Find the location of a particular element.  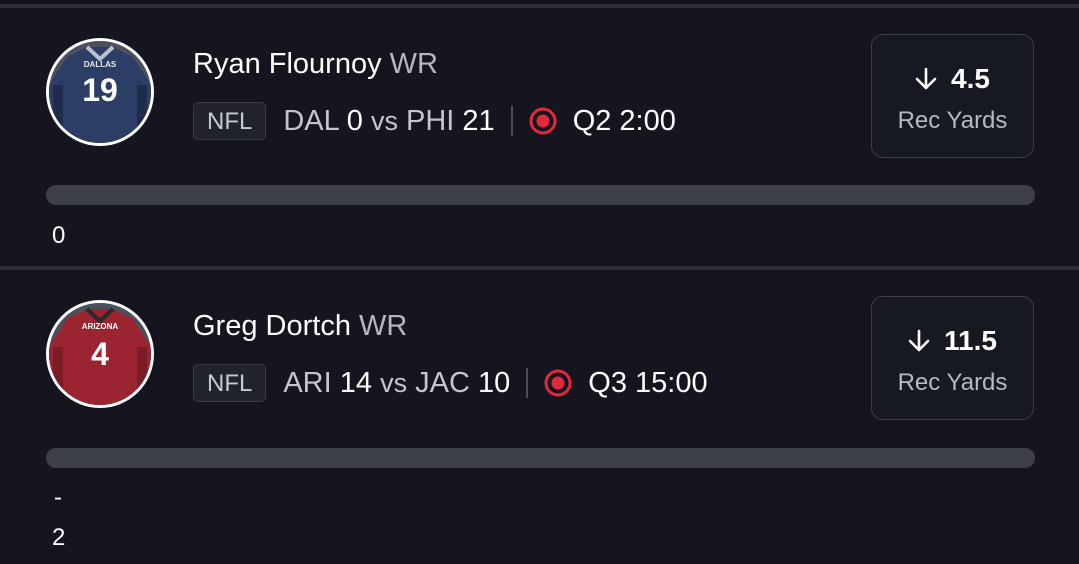

home-score: 21 is located at coordinates (478, 120).